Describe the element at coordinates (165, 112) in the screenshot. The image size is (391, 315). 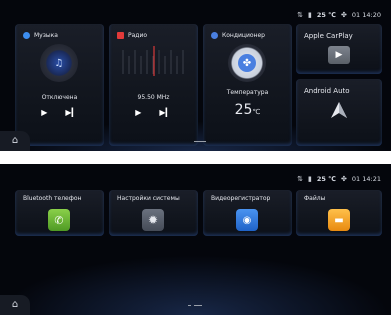
I see `next-station-icon: ▶▎` at that location.